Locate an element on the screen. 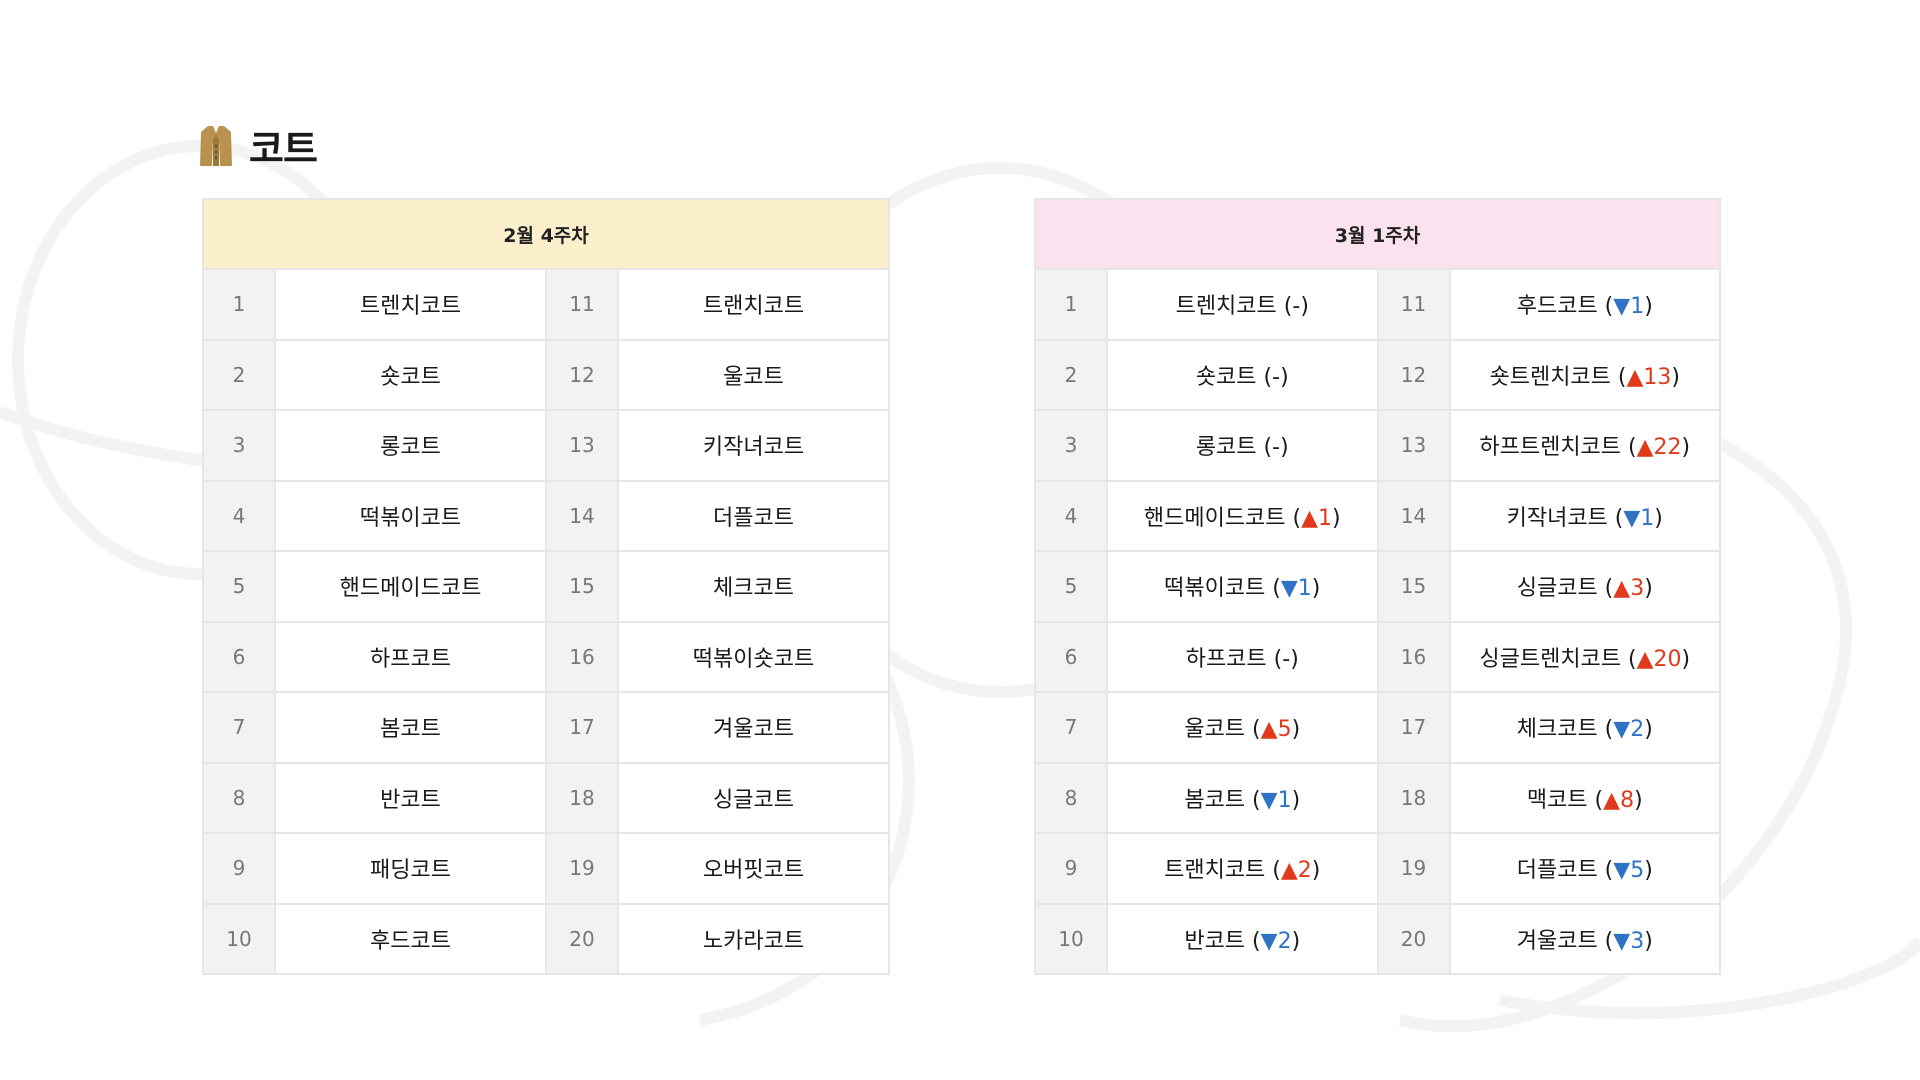 This screenshot has width=1920, height=1080. table-row: 9 트랜치코트 (▲2) 19 더플코트 (▼5) is located at coordinates (1377, 868).